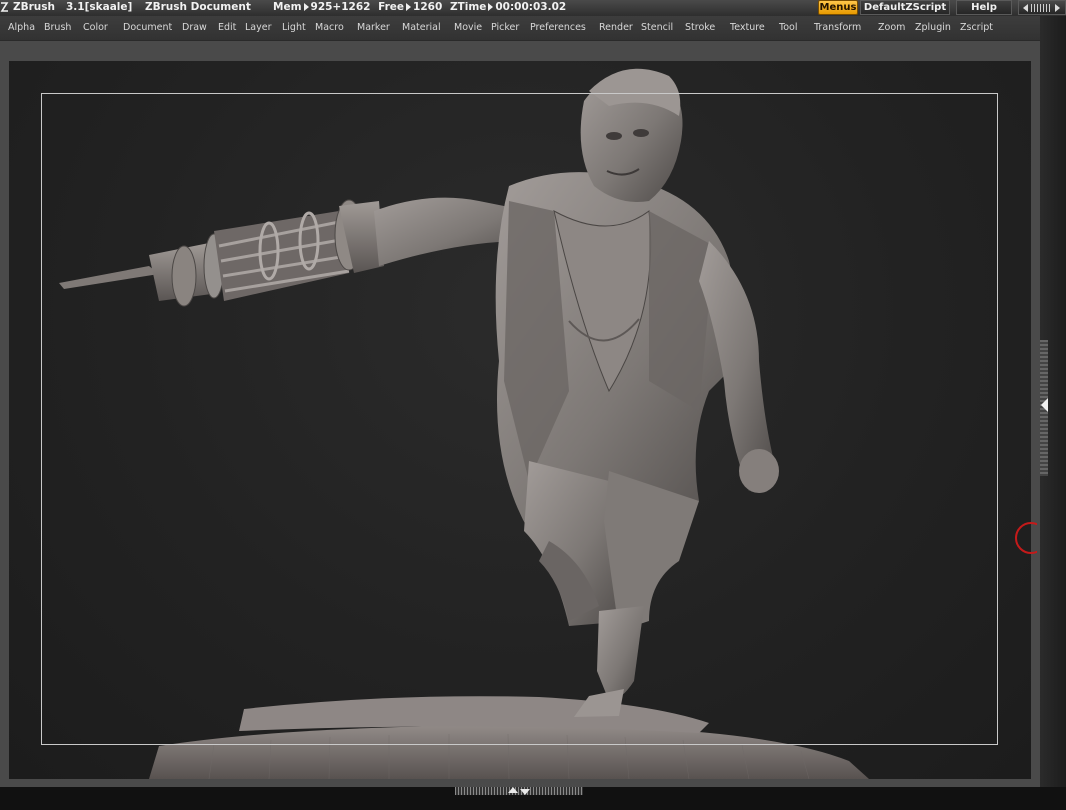 The width and height of the screenshot is (1066, 810). What do you see at coordinates (468, 7) in the screenshot?
I see `ztime-label: ZTime` at bounding box center [468, 7].